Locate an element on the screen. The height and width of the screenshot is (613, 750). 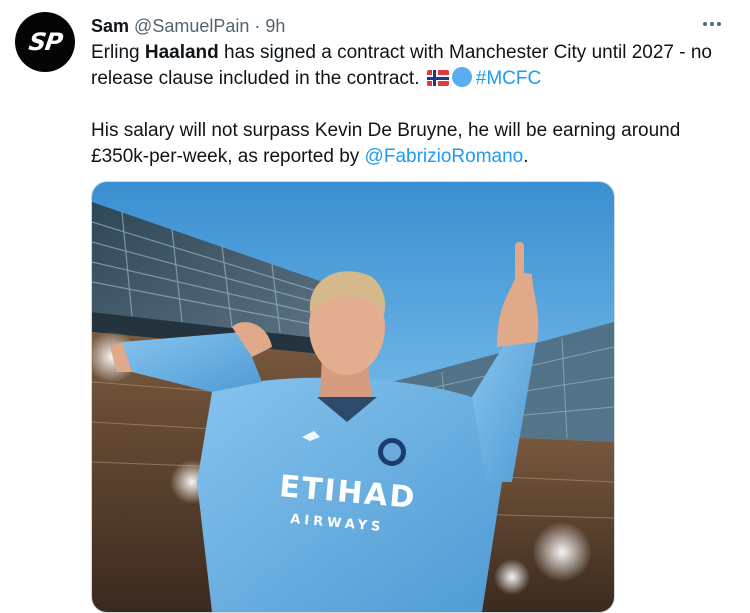
bold-name: Haaland is located at coordinates (181, 52).